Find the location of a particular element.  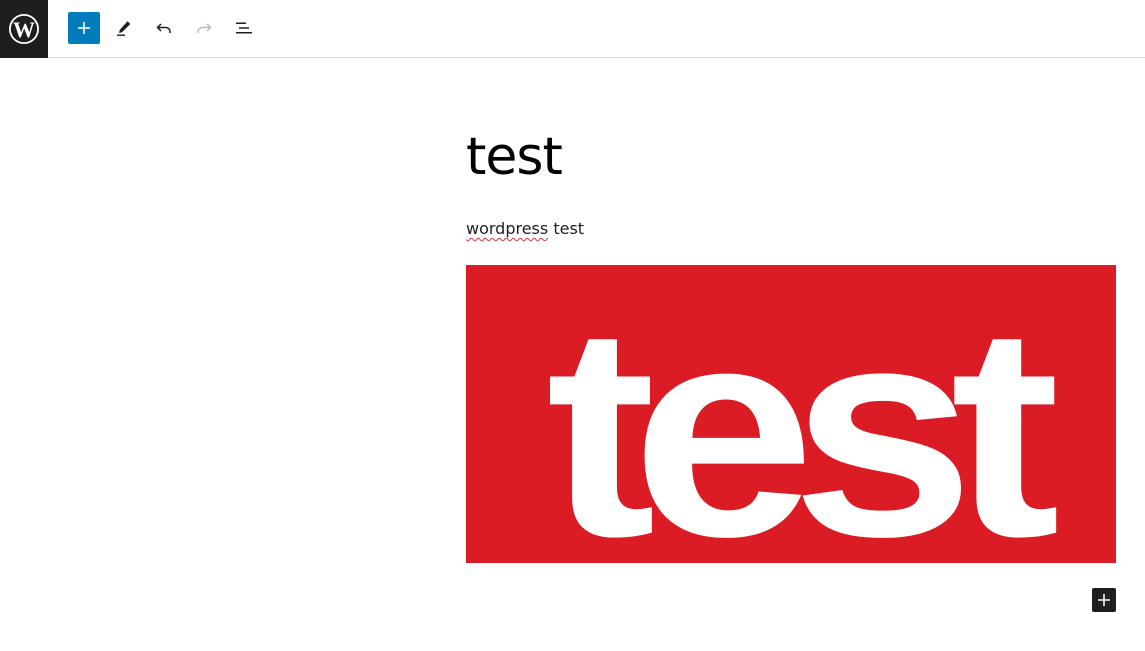

wordpress-icon: W is located at coordinates (24, 29).